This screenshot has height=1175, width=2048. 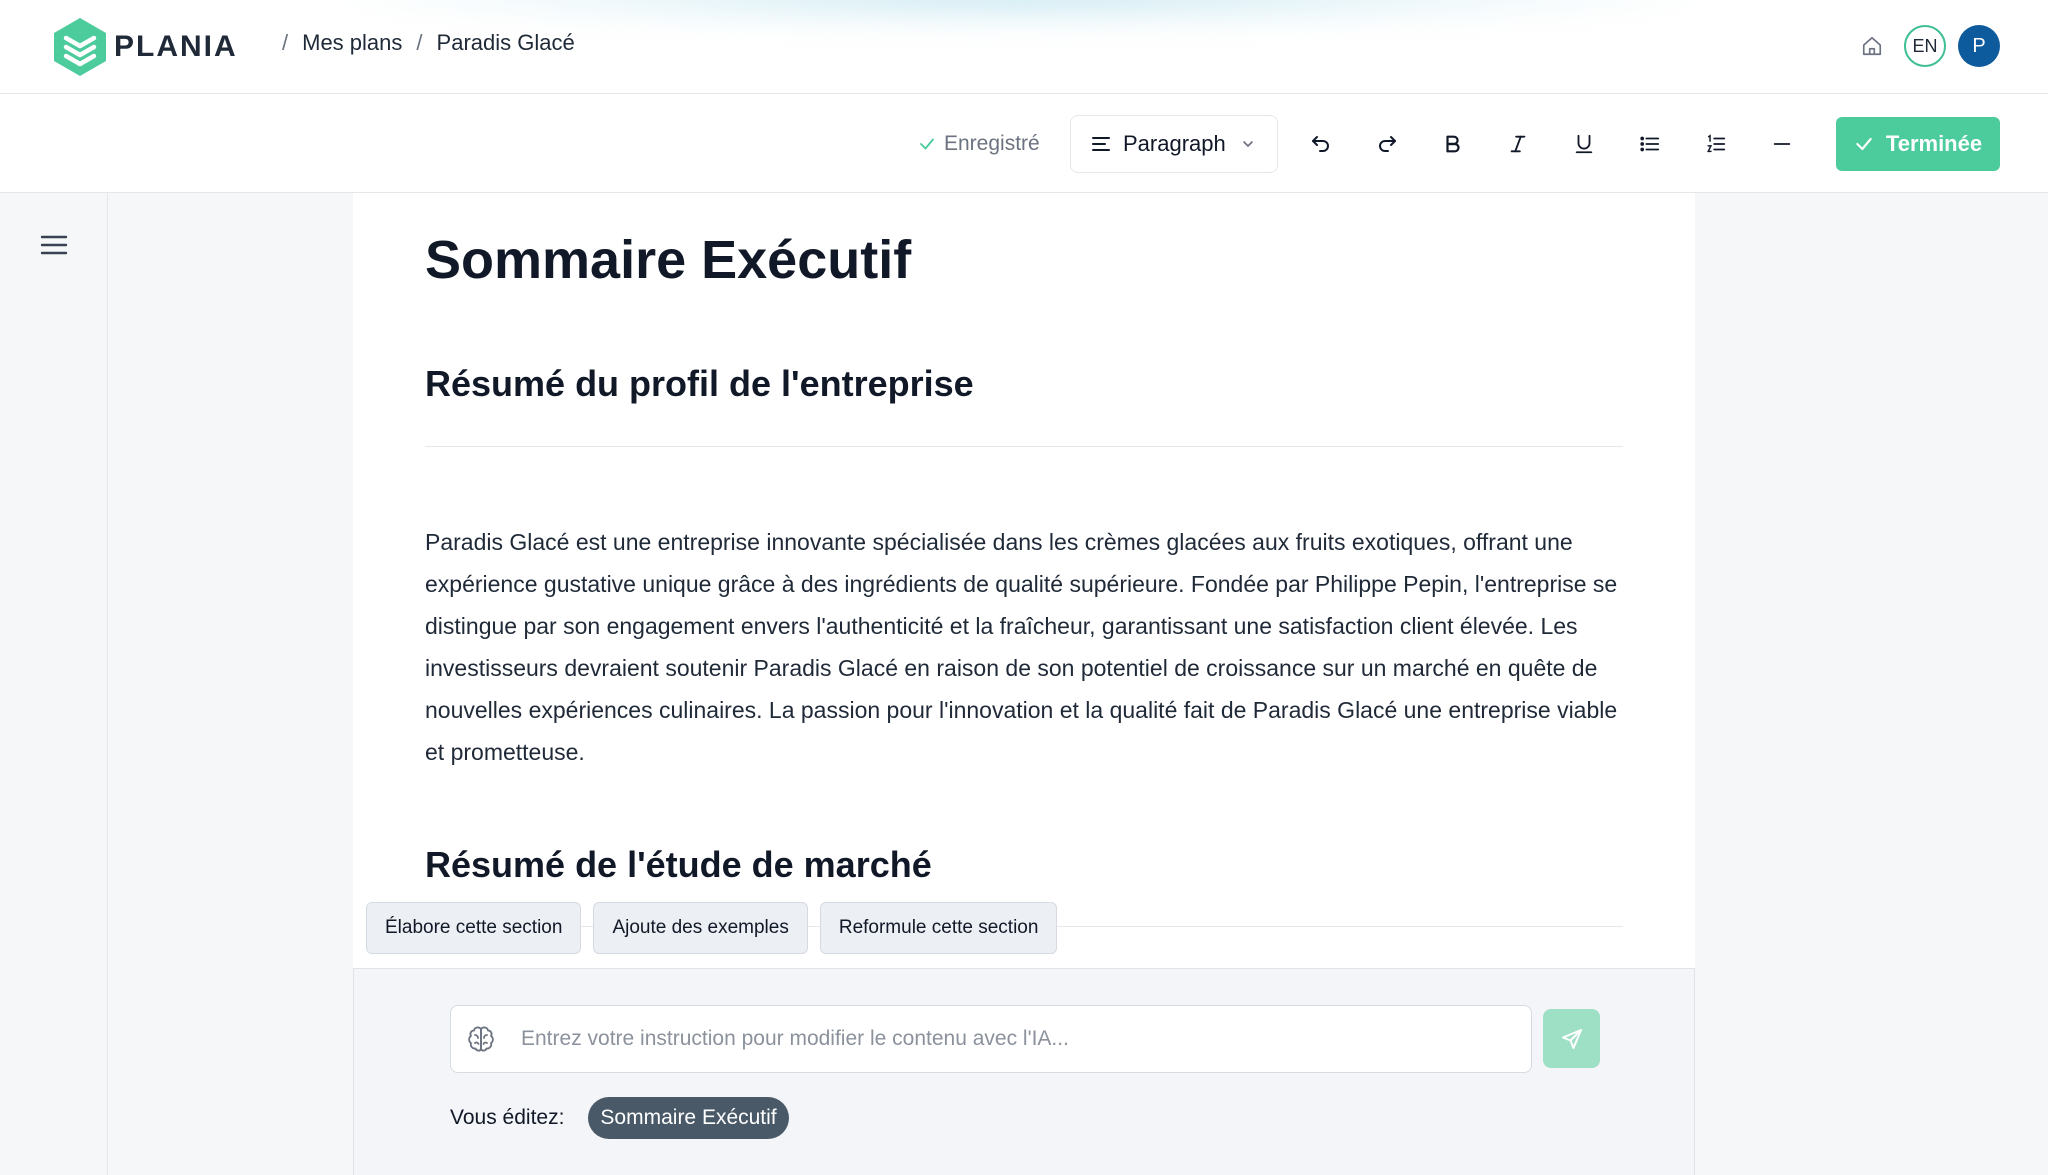 I want to click on home-button, so click(x=1872, y=46).